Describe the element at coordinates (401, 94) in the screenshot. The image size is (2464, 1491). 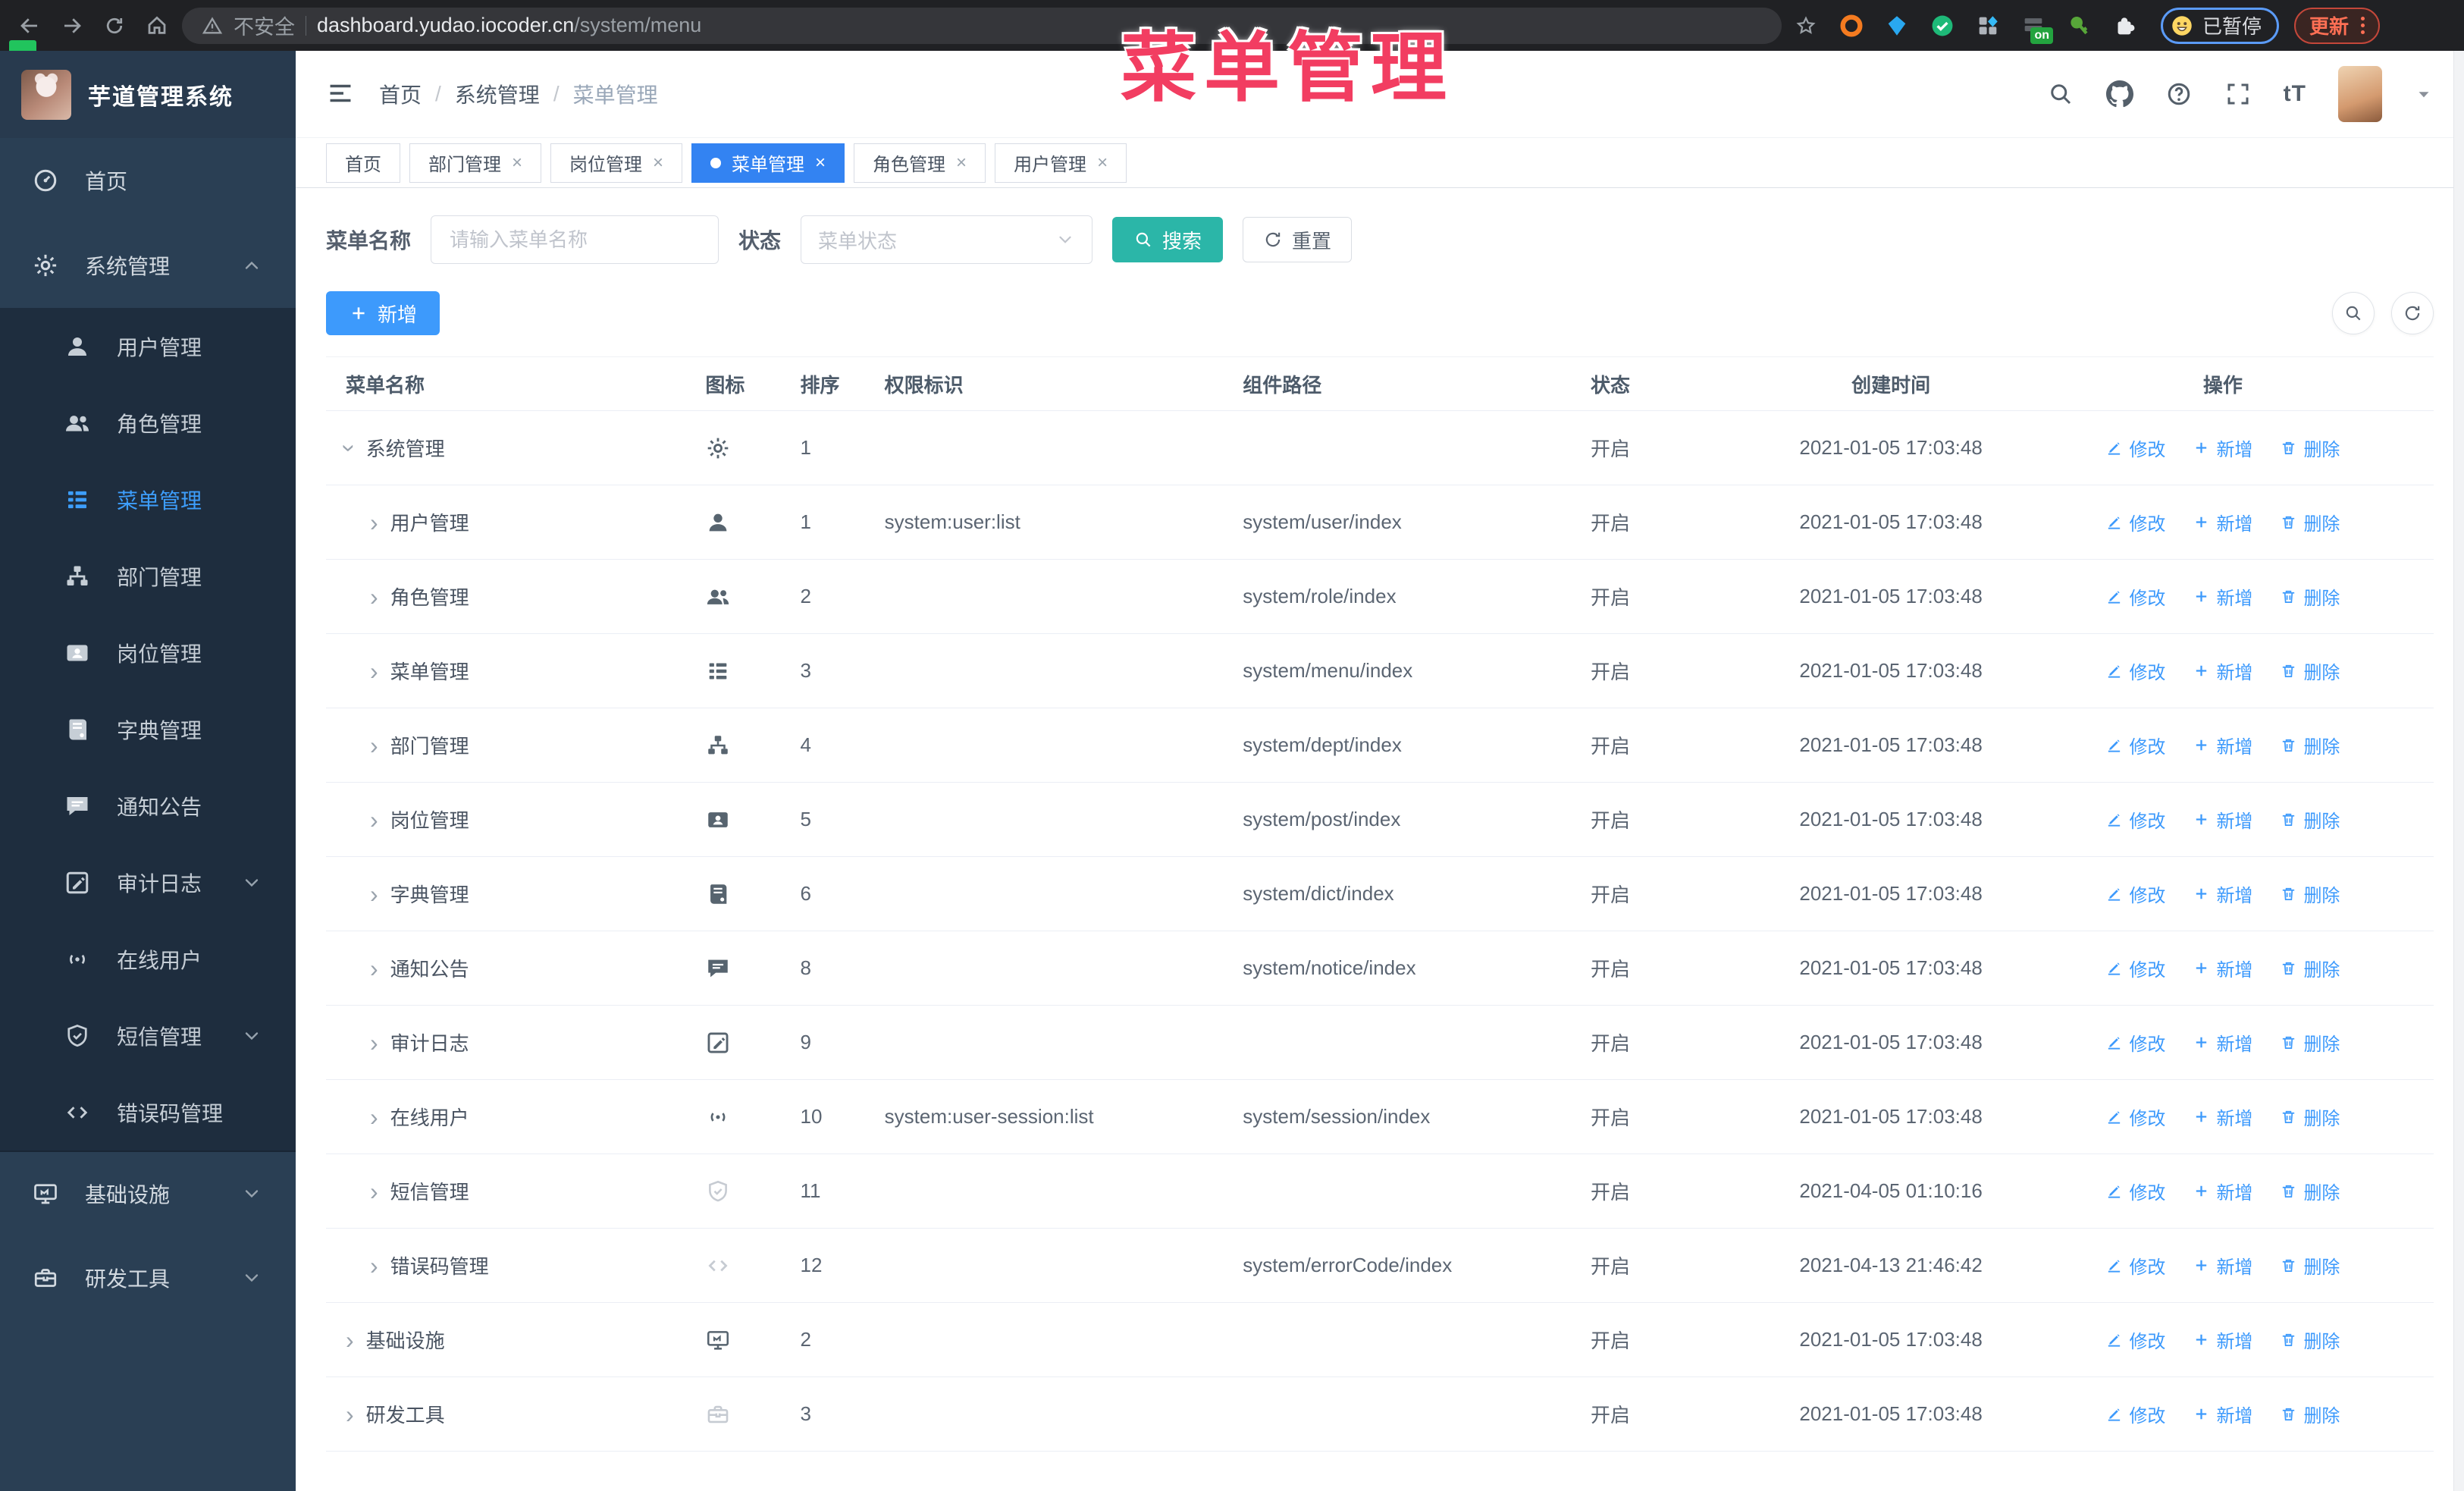
I see `breadcrumb-item: 首页` at that location.